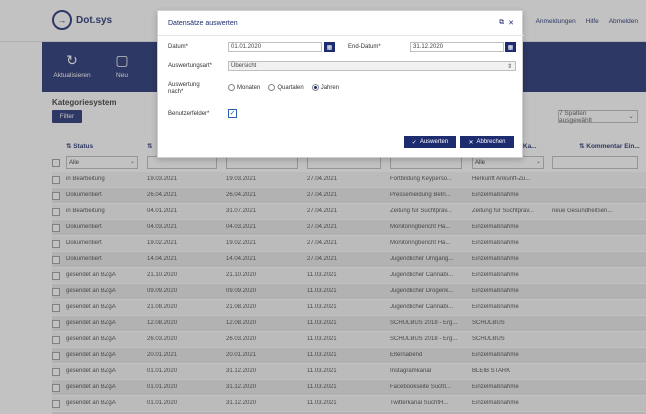 The width and height of the screenshot is (646, 414). What do you see at coordinates (457, 47) in the screenshot?
I see `end-datum-field: 31.12.2020` at bounding box center [457, 47].